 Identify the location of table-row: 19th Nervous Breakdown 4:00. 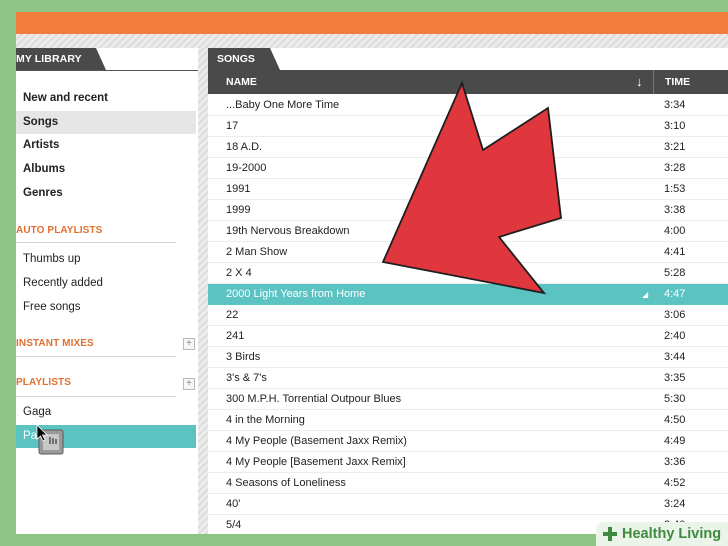
(468, 231).